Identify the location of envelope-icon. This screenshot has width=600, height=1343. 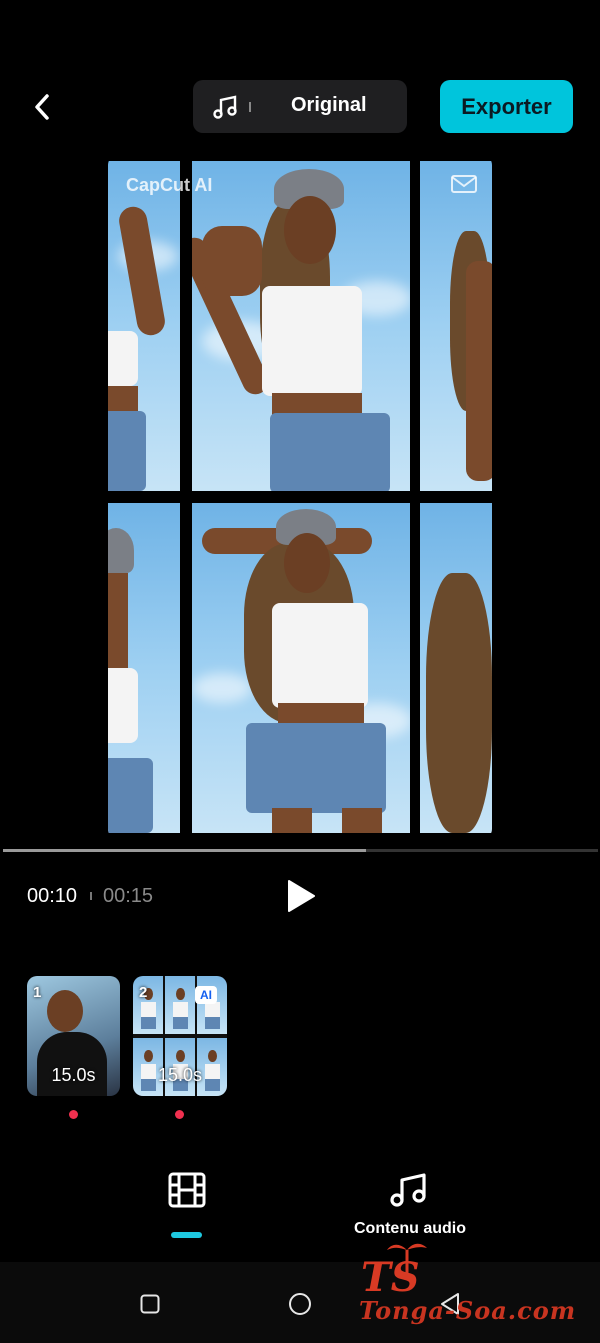
(464, 184).